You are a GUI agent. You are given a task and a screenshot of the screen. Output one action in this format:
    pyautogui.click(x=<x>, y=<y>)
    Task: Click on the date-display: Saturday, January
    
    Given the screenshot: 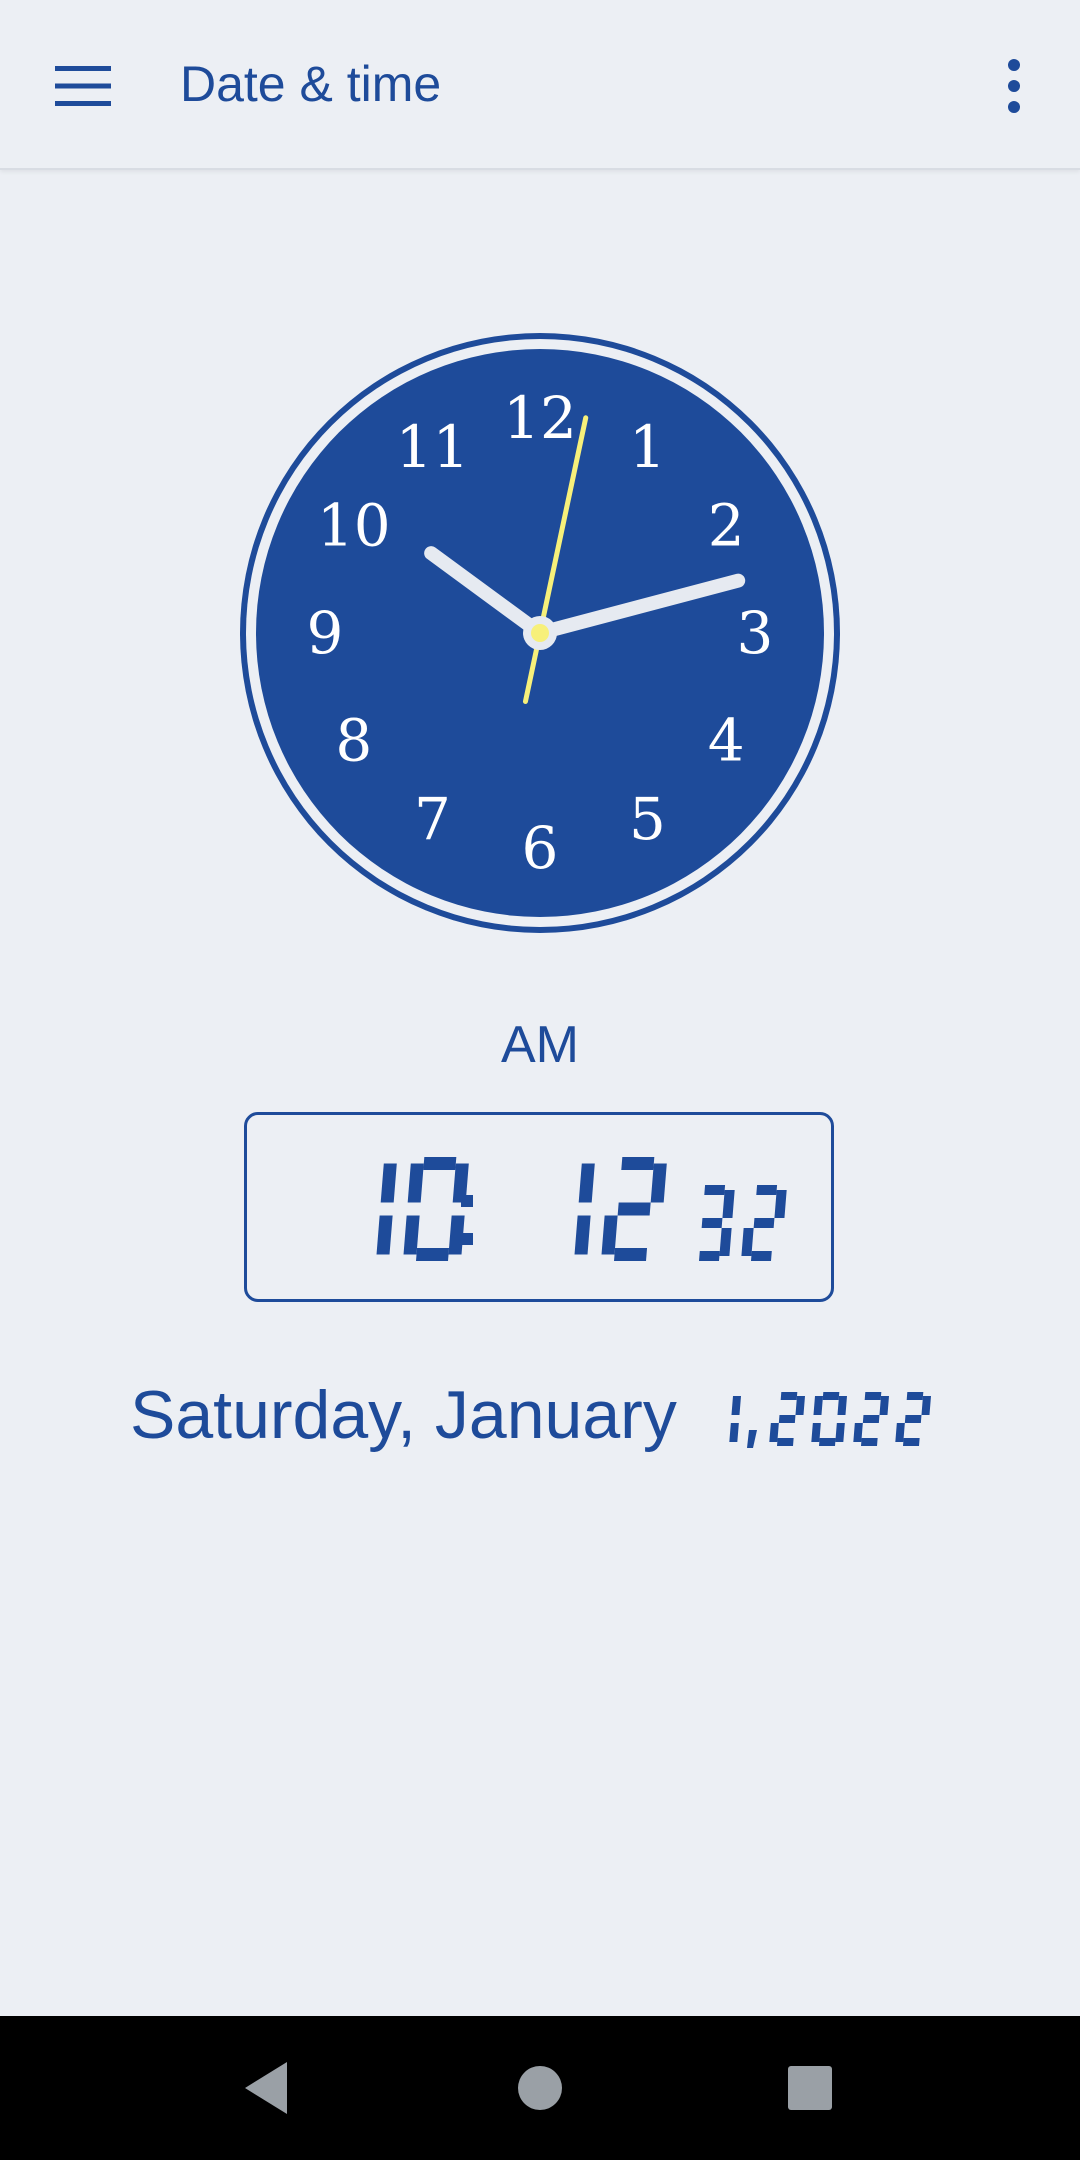 What is the action you would take?
    pyautogui.click(x=530, y=1415)
    